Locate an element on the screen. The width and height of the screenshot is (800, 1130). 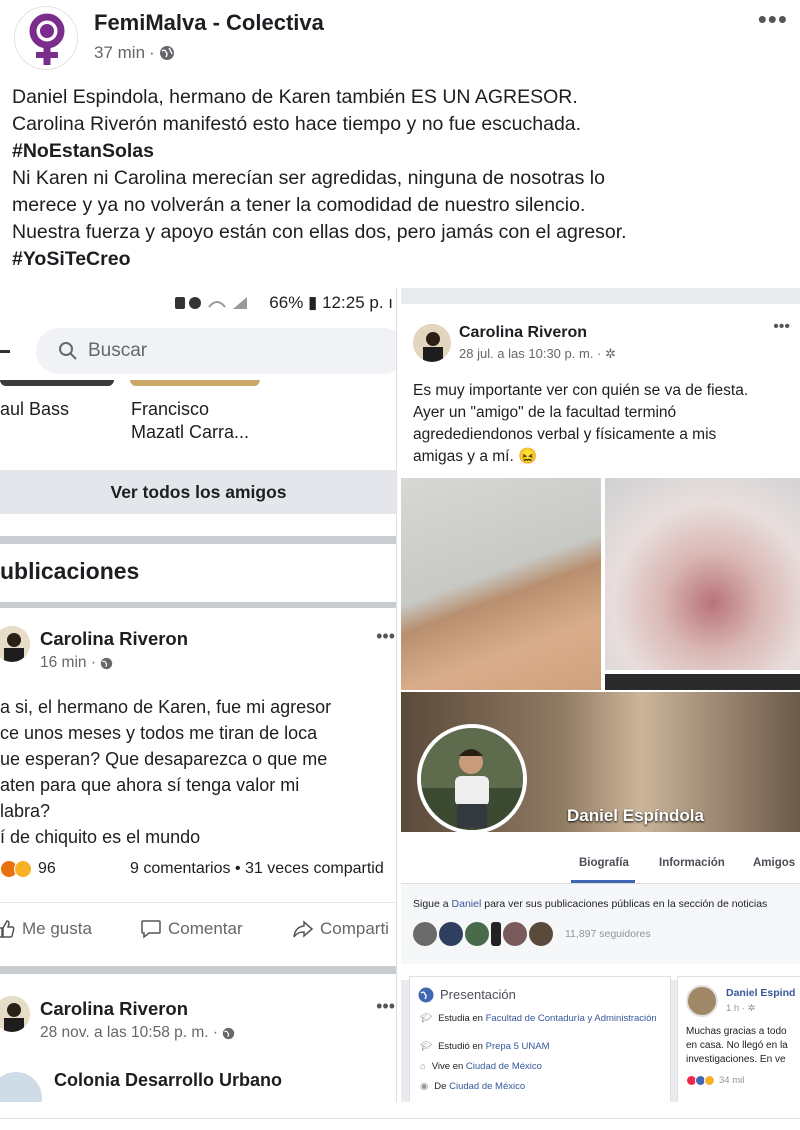
notification-icons is located at coordinates (211, 303).